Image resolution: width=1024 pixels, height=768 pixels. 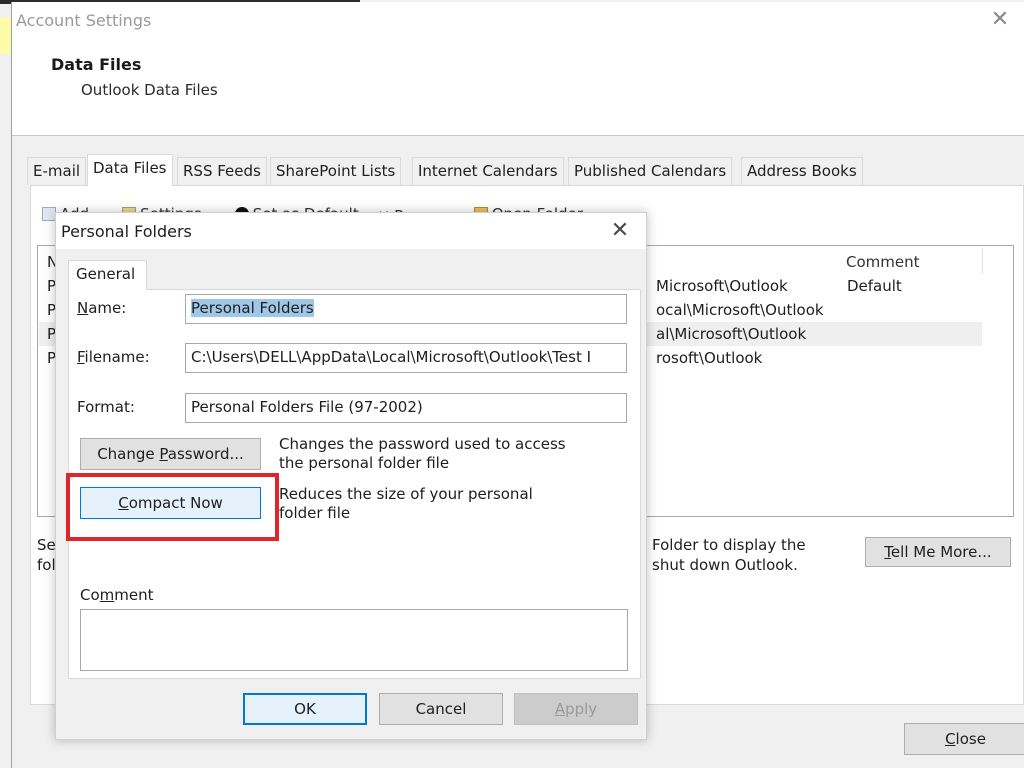 What do you see at coordinates (354, 640) in the screenshot?
I see `comment-textarea` at bounding box center [354, 640].